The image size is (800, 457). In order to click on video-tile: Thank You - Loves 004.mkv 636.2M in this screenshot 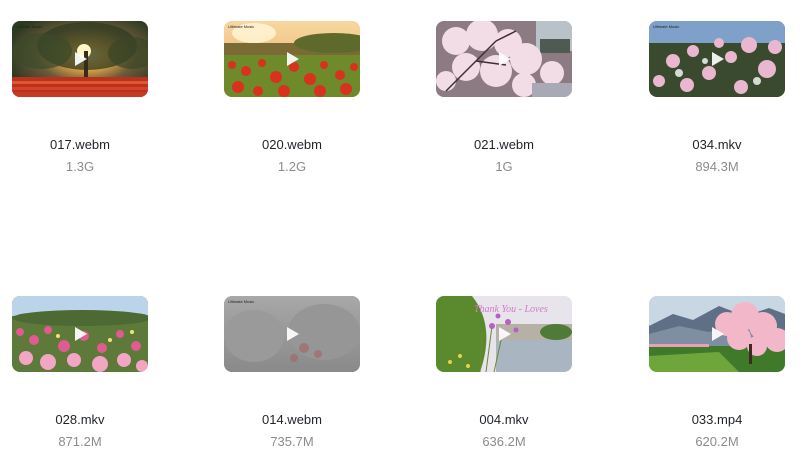, I will do `click(504, 376)`.